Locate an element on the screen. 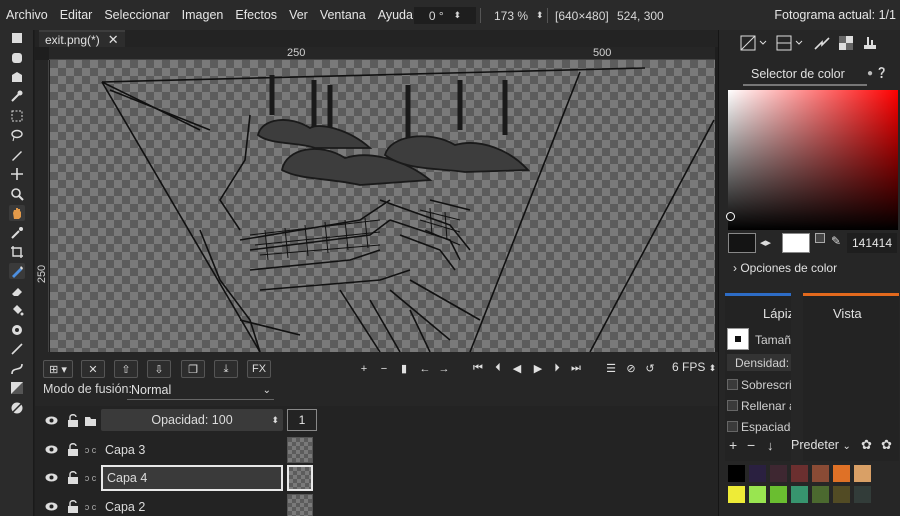 Image resolution: width=900 pixels, height=516 pixels. curve-icon is located at coordinates (17, 369).